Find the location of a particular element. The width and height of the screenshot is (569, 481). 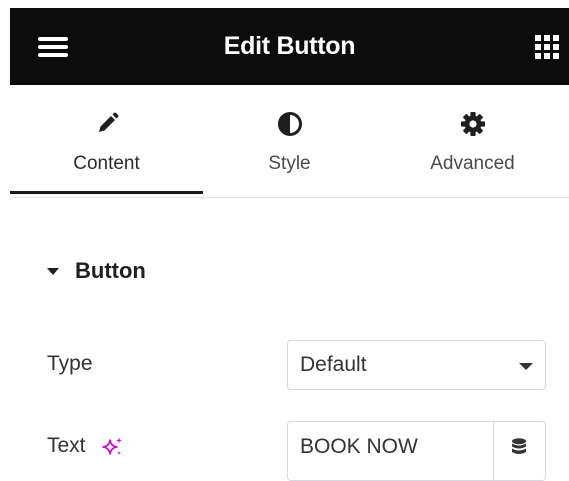

panel-title: Edit Button is located at coordinates (289, 46).